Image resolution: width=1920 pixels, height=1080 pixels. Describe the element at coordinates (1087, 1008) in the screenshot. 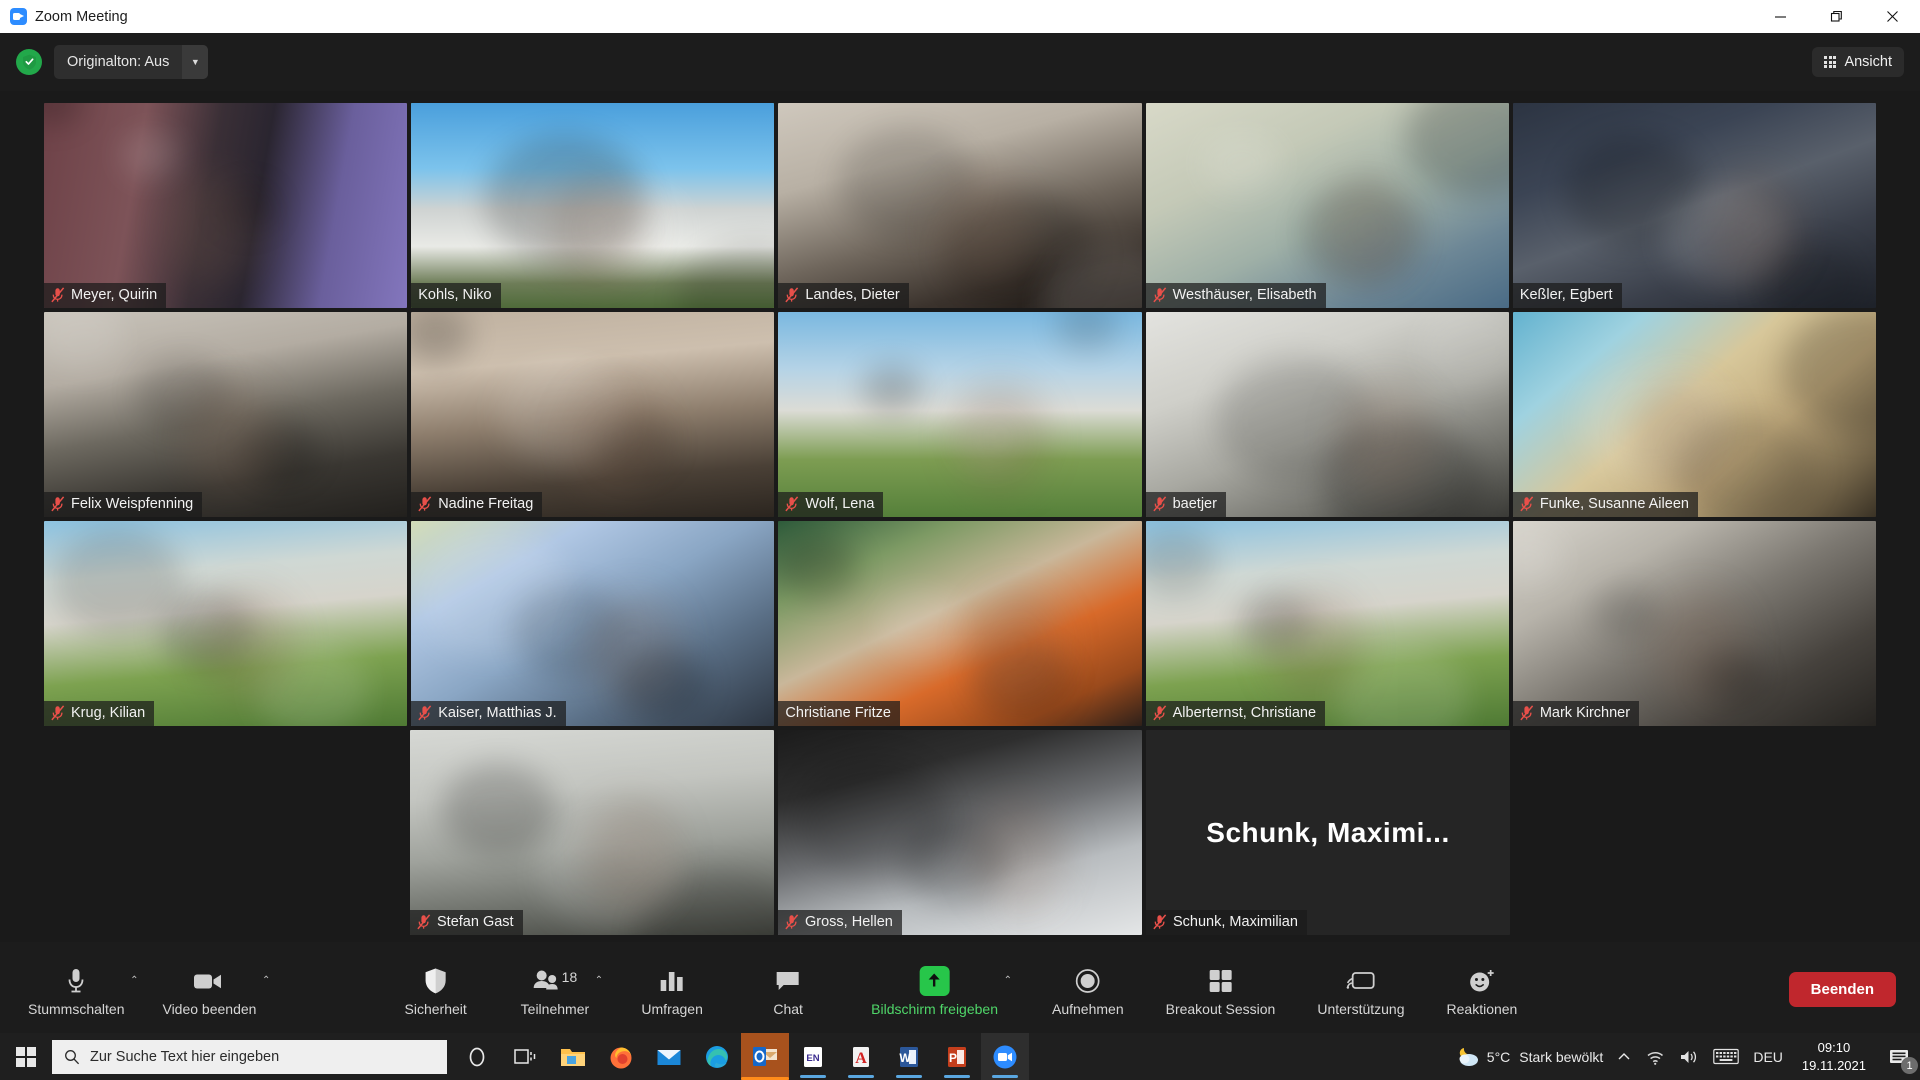

I see `record-label: Aufnehmen` at that location.